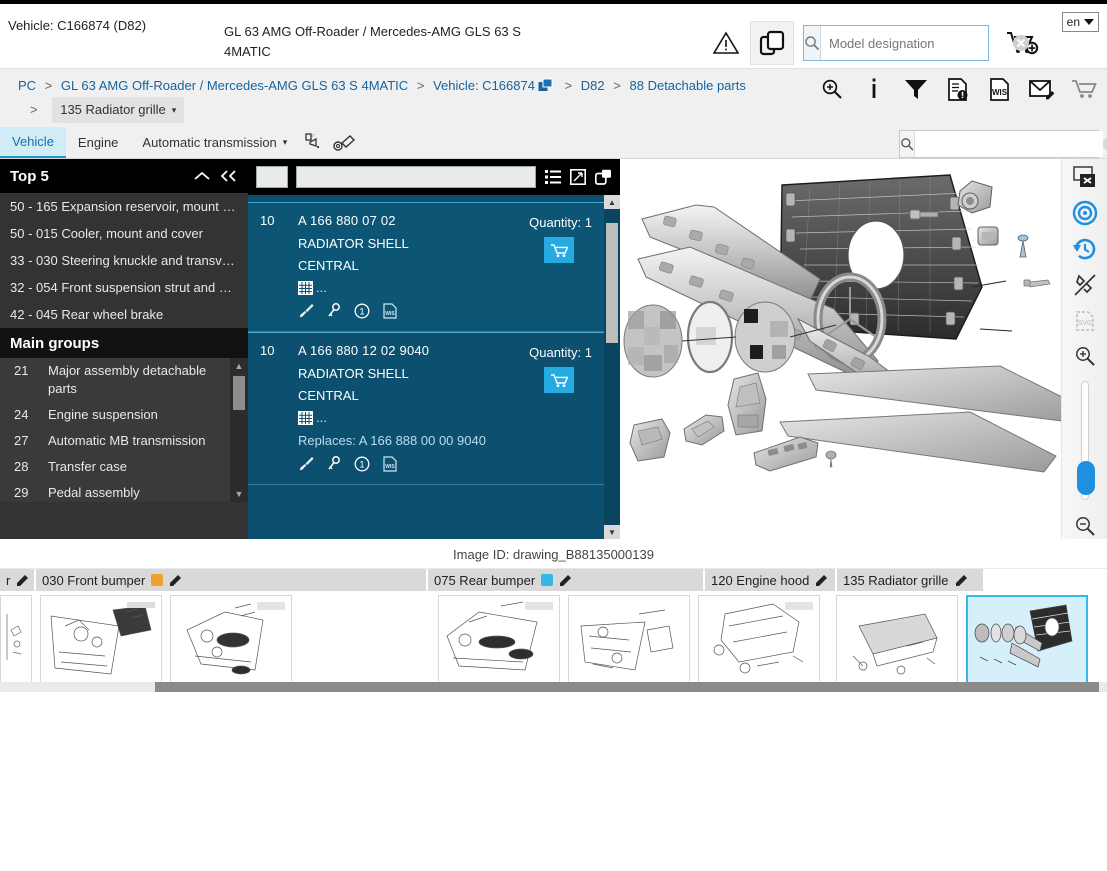  I want to click on top5-item: 50 - 015 Cooler, mount and cover, so click(124, 233).